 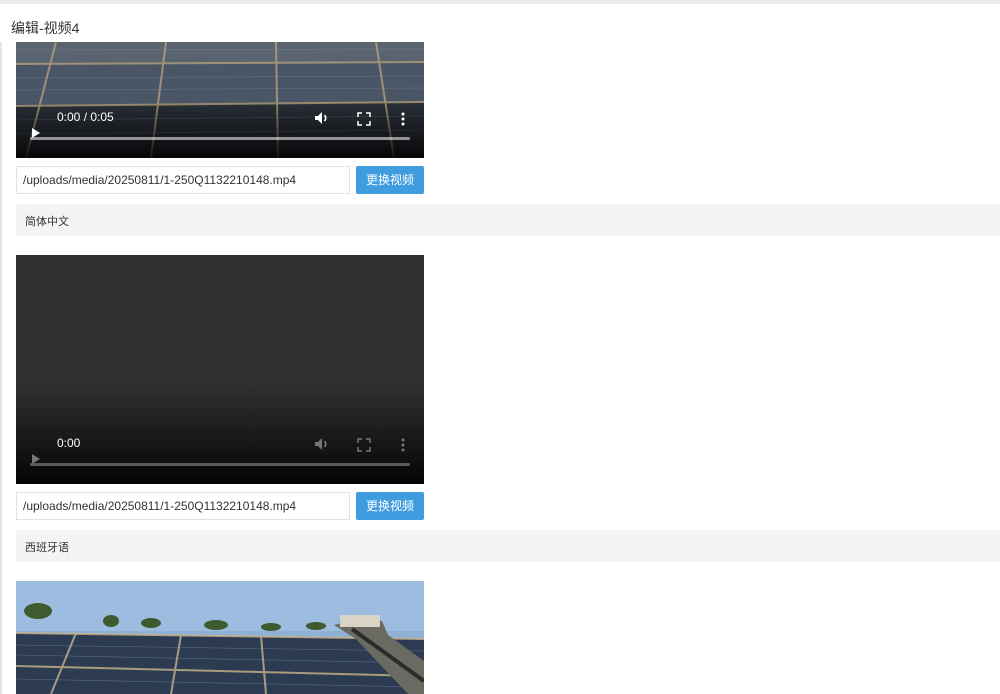 I want to click on page-header: 编辑-视频4, so click(x=500, y=23).